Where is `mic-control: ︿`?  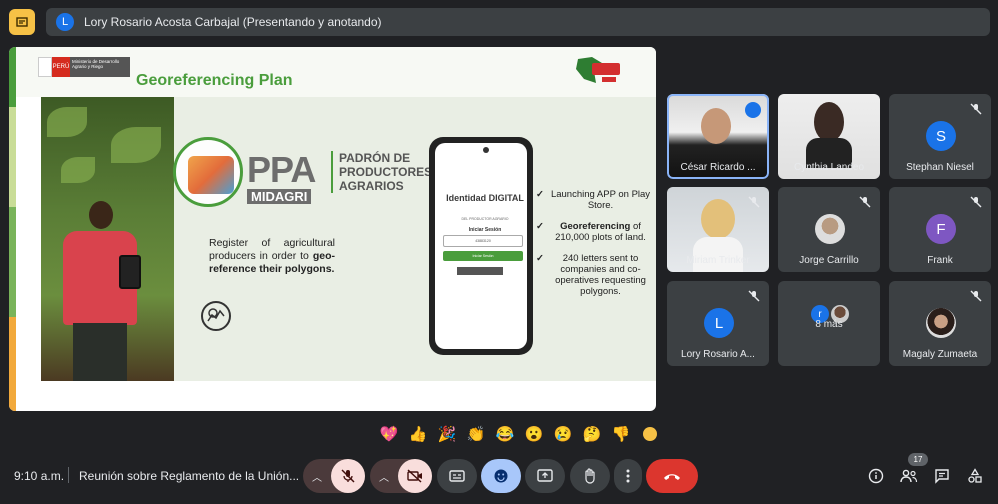
mic-control: ︿ is located at coordinates (334, 476).